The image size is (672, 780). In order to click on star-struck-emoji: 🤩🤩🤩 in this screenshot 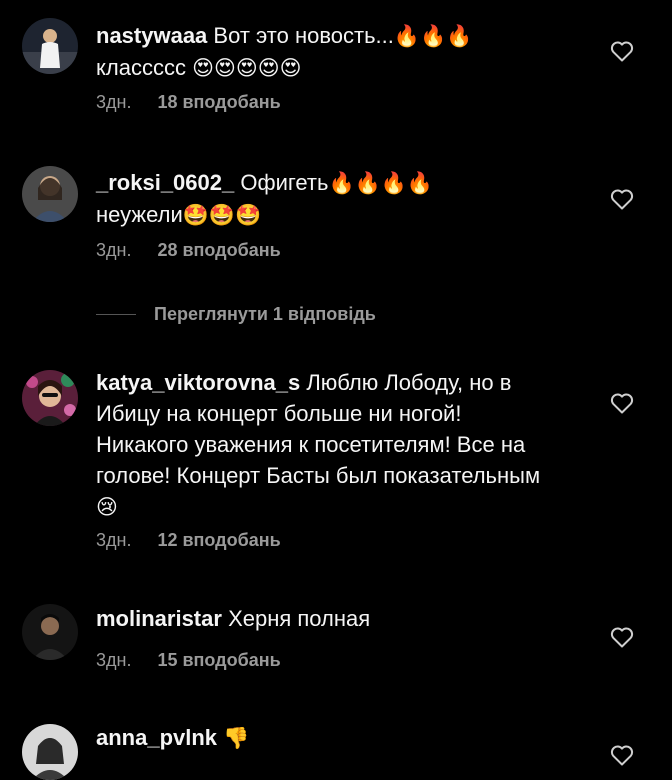, I will do `click(222, 215)`.